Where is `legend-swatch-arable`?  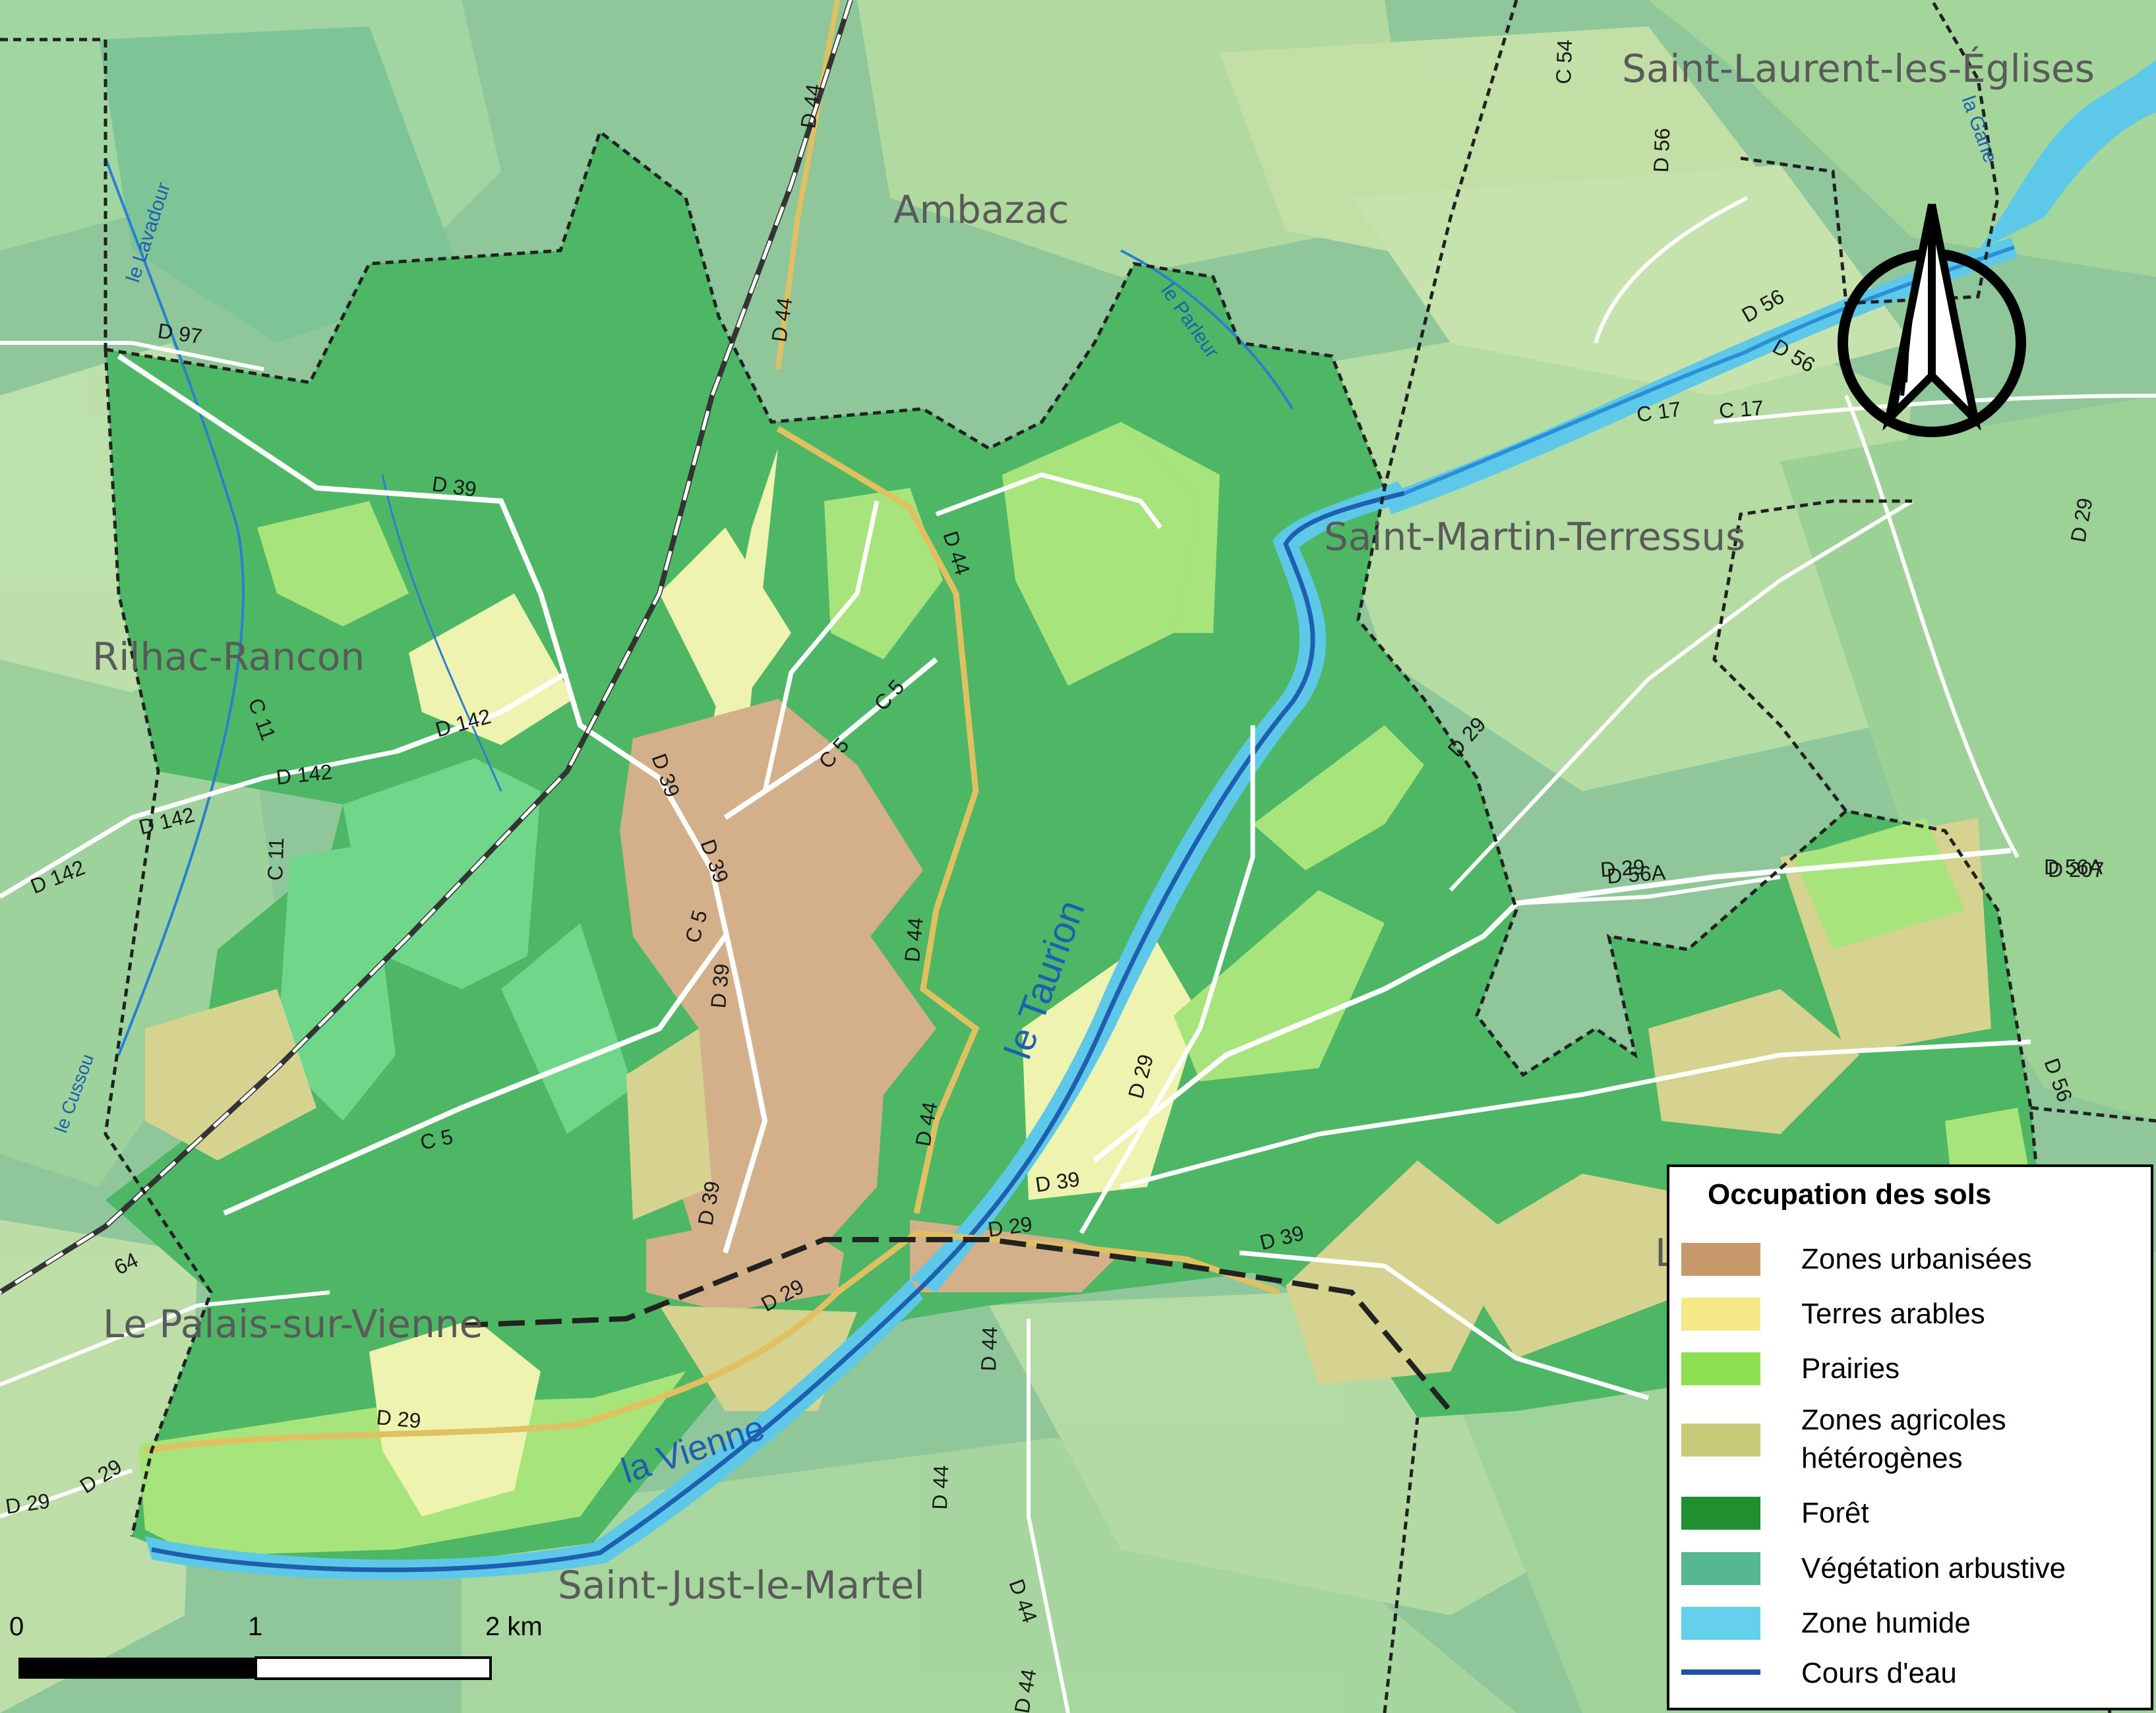
legend-swatch-arable is located at coordinates (1720, 1314).